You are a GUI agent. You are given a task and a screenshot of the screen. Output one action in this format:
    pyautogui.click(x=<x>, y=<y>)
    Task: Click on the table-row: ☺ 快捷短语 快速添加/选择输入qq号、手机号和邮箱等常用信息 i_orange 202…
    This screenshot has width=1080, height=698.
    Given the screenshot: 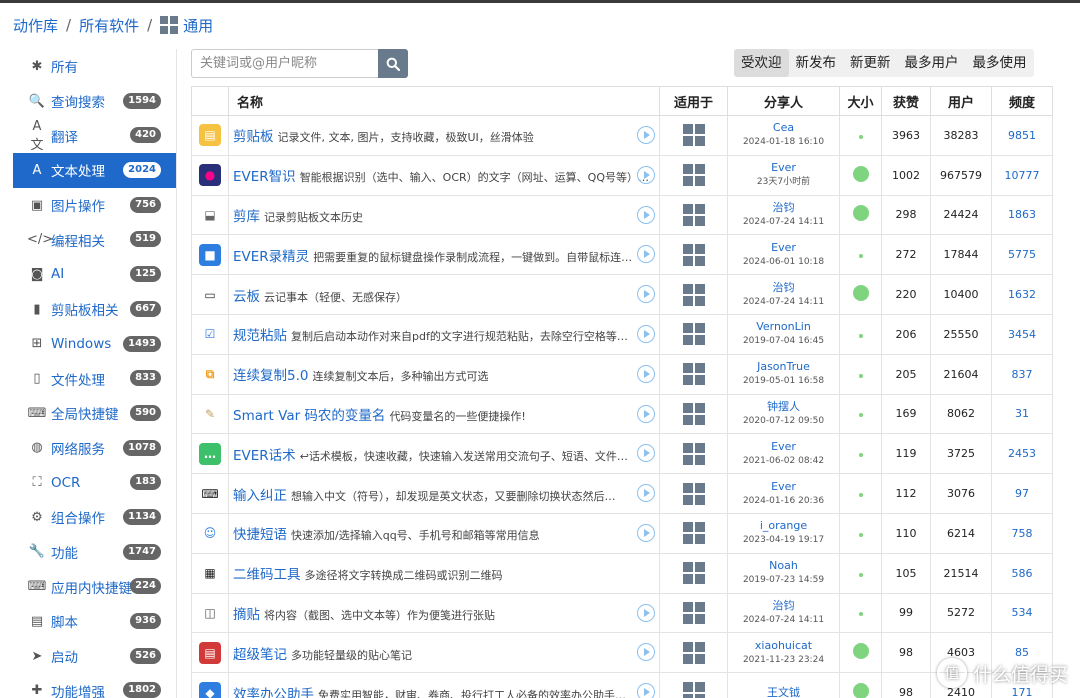 What is the action you would take?
    pyautogui.click(x=622, y=533)
    